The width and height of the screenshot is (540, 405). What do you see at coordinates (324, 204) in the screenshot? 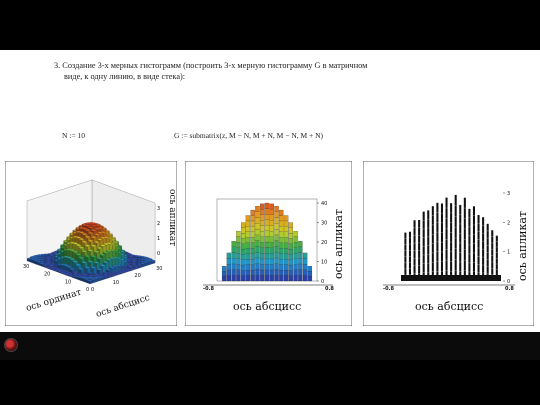
I see `y-tick-label: 40` at bounding box center [324, 204].